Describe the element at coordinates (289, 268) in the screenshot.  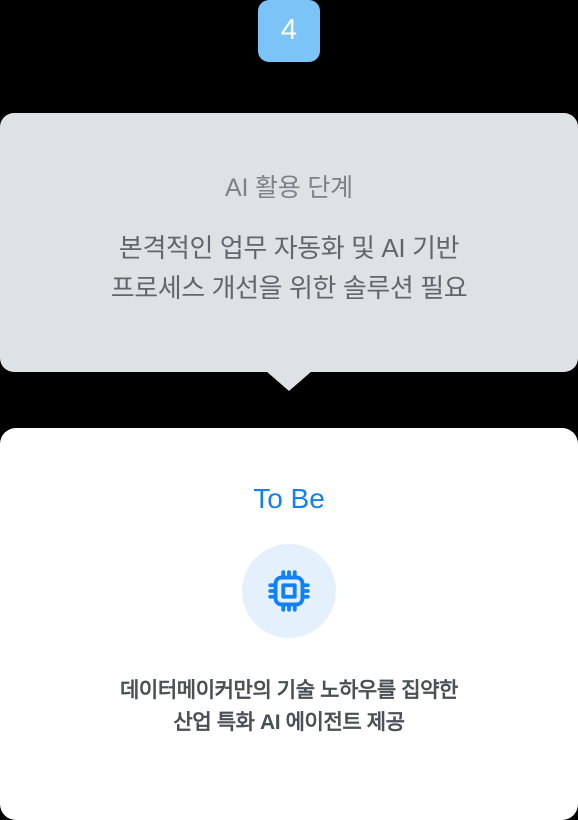
I see `bubble-body: 본격적인 업무 자동화 및 AI 기반 프로세스 개선을 위한 솔루션 필요` at that location.